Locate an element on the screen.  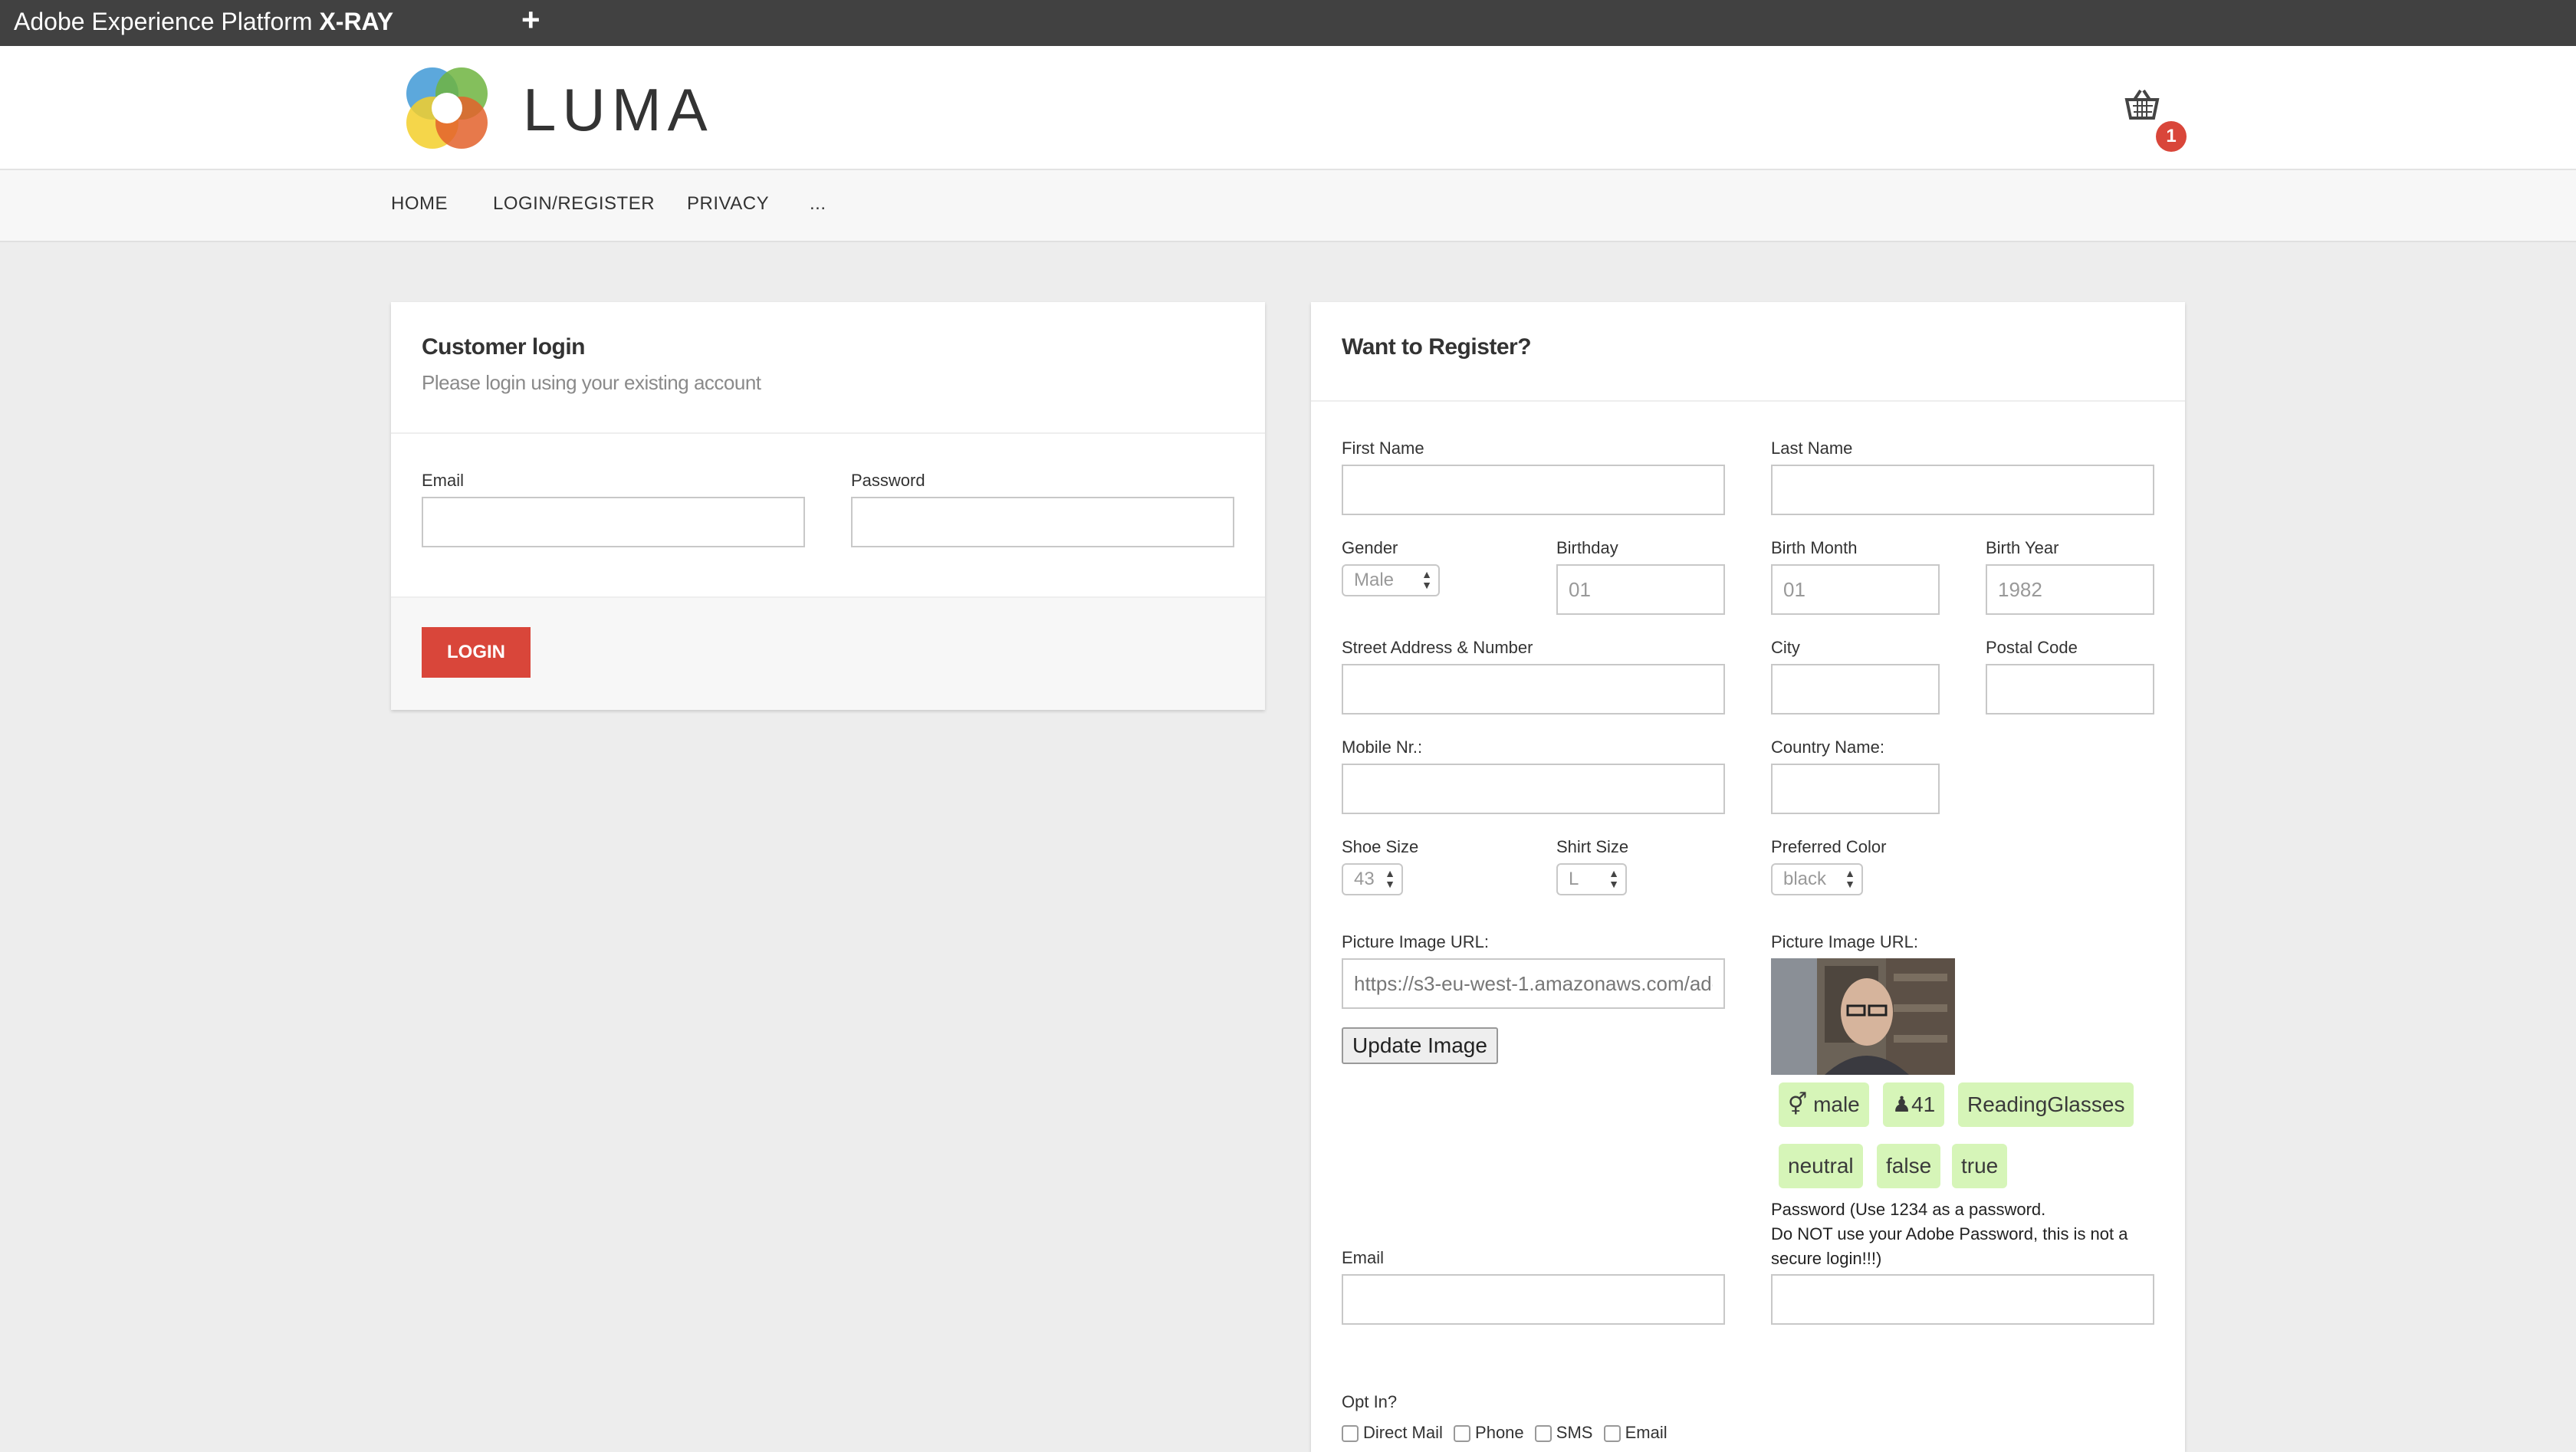
optin-sms-checkbox is located at coordinates (1543, 1434).